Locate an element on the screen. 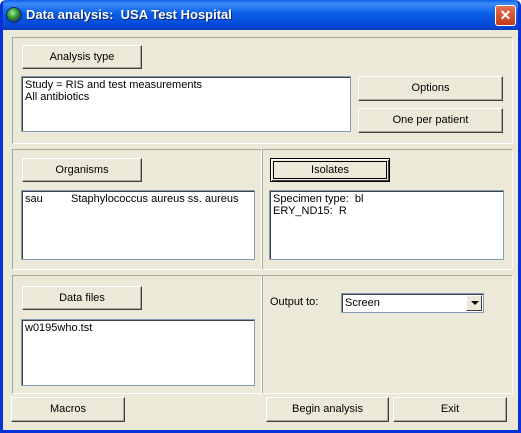 The image size is (521, 433). options-label: Options is located at coordinates (430, 88).